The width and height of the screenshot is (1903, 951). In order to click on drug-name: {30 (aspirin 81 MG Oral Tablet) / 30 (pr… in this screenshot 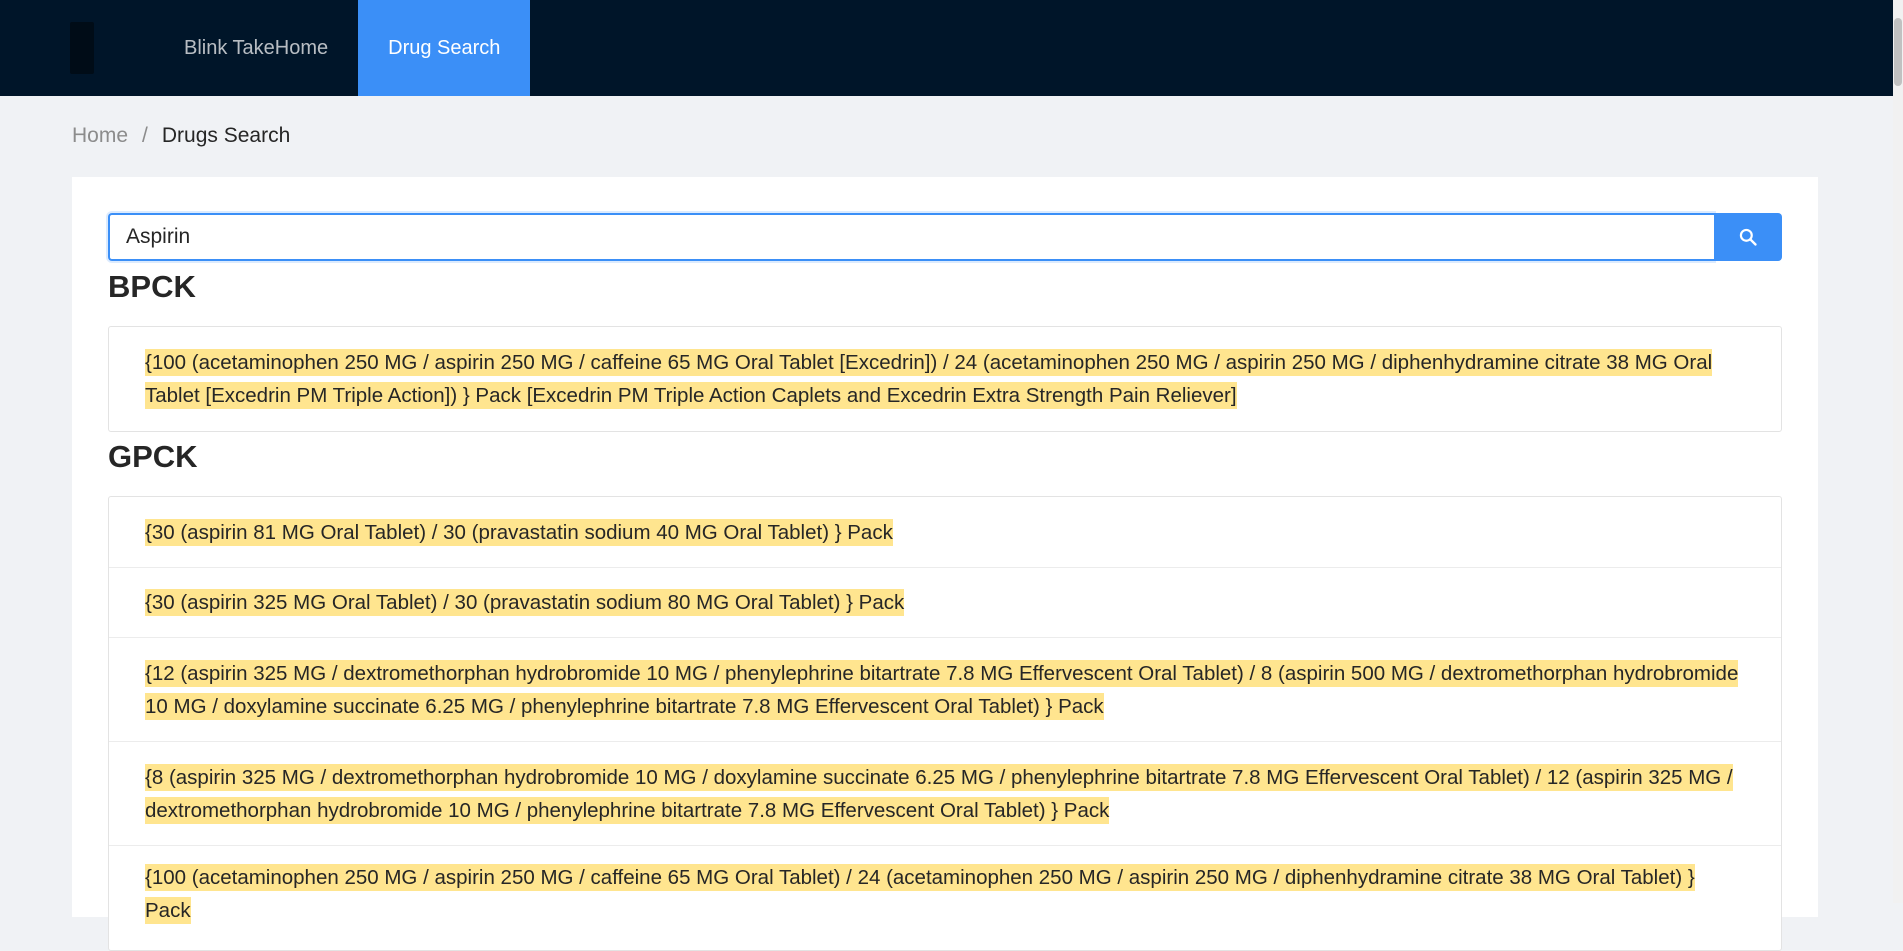, I will do `click(519, 532)`.